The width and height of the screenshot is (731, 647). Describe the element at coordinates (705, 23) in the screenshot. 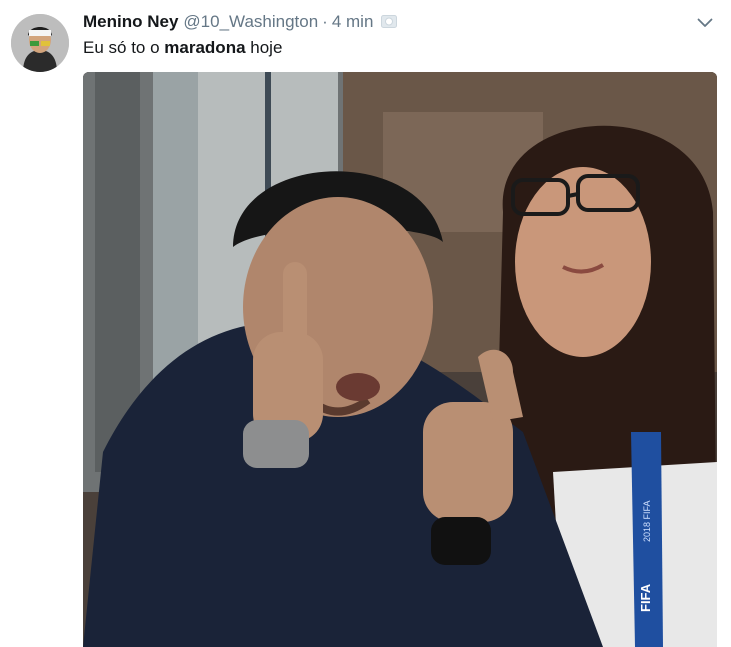

I see `chevron-down-icon` at that location.